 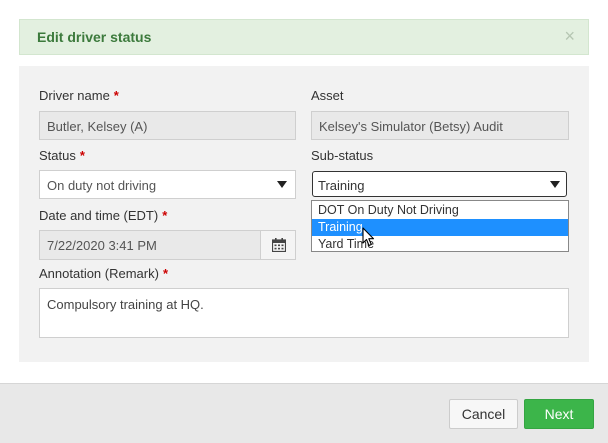 I want to click on dialog-footer: Cancel Next, so click(x=304, y=413).